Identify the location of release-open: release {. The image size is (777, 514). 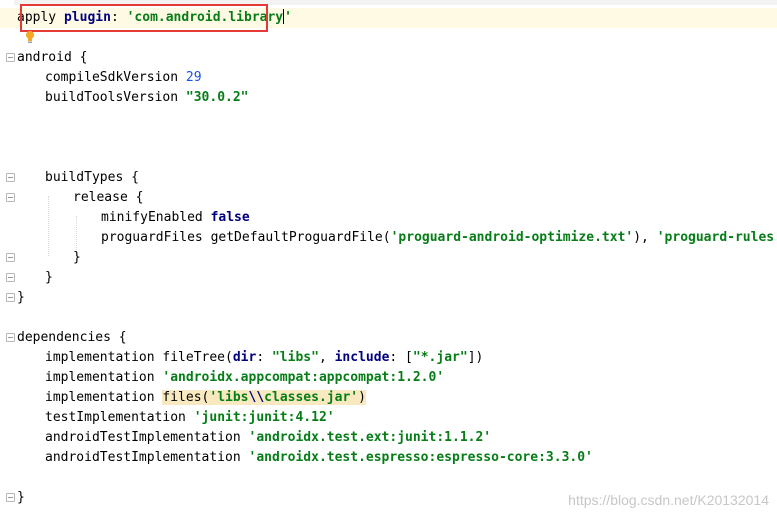
(108, 197).